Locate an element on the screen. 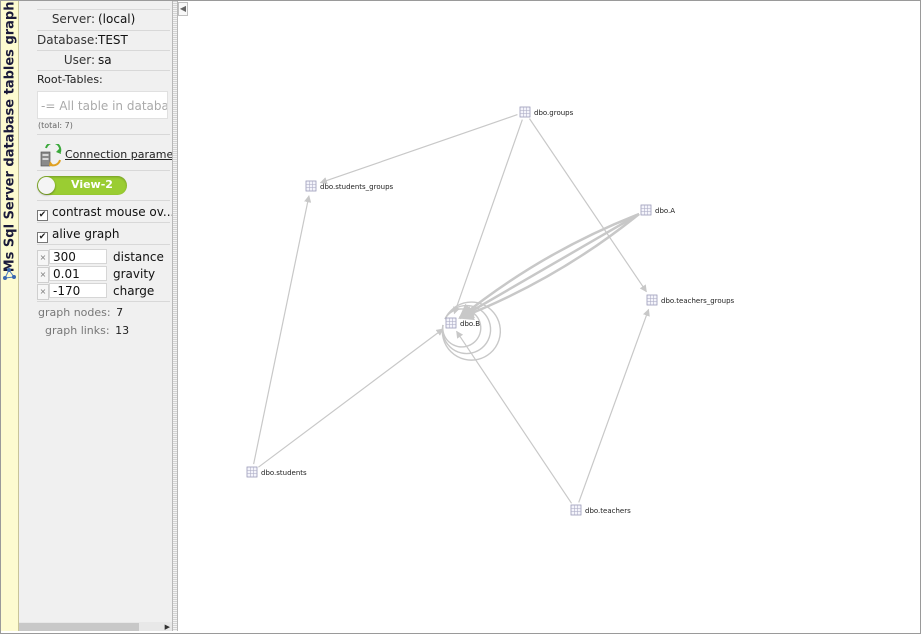  contrast-checkbox: ✔ is located at coordinates (42, 215).